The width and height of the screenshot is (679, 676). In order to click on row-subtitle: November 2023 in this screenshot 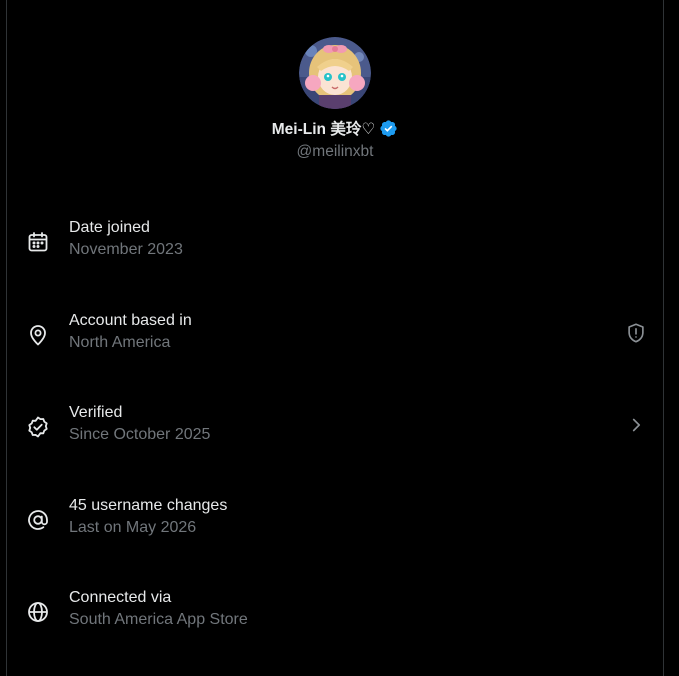, I will do `click(126, 249)`.